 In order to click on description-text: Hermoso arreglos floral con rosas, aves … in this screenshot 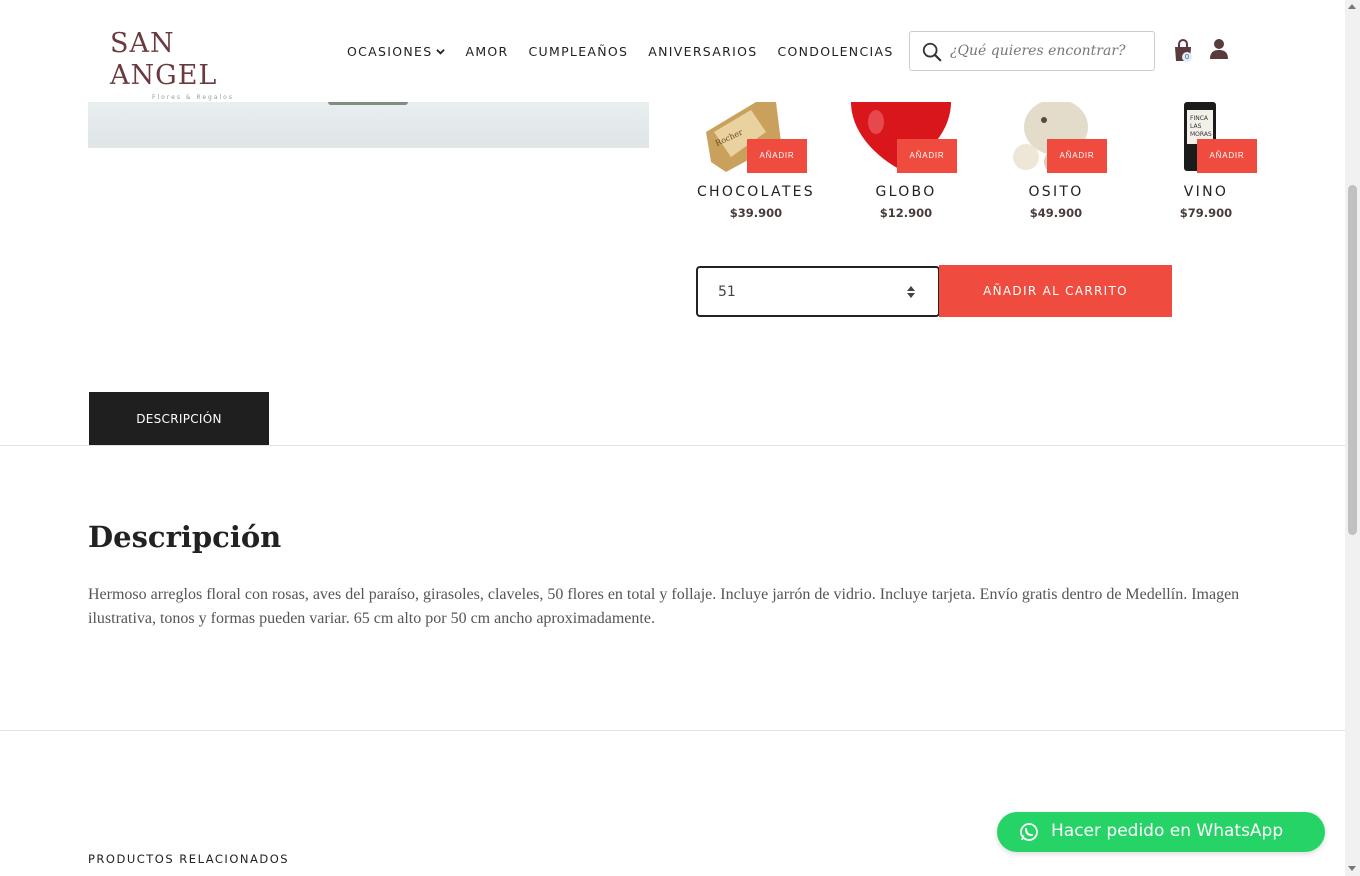, I will do `click(664, 606)`.